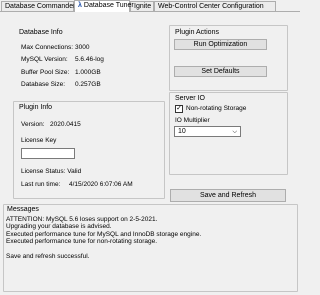 The width and height of the screenshot is (320, 295). I want to click on last-run-value: 4/15/2020 6:07:06 AM, so click(101, 184).